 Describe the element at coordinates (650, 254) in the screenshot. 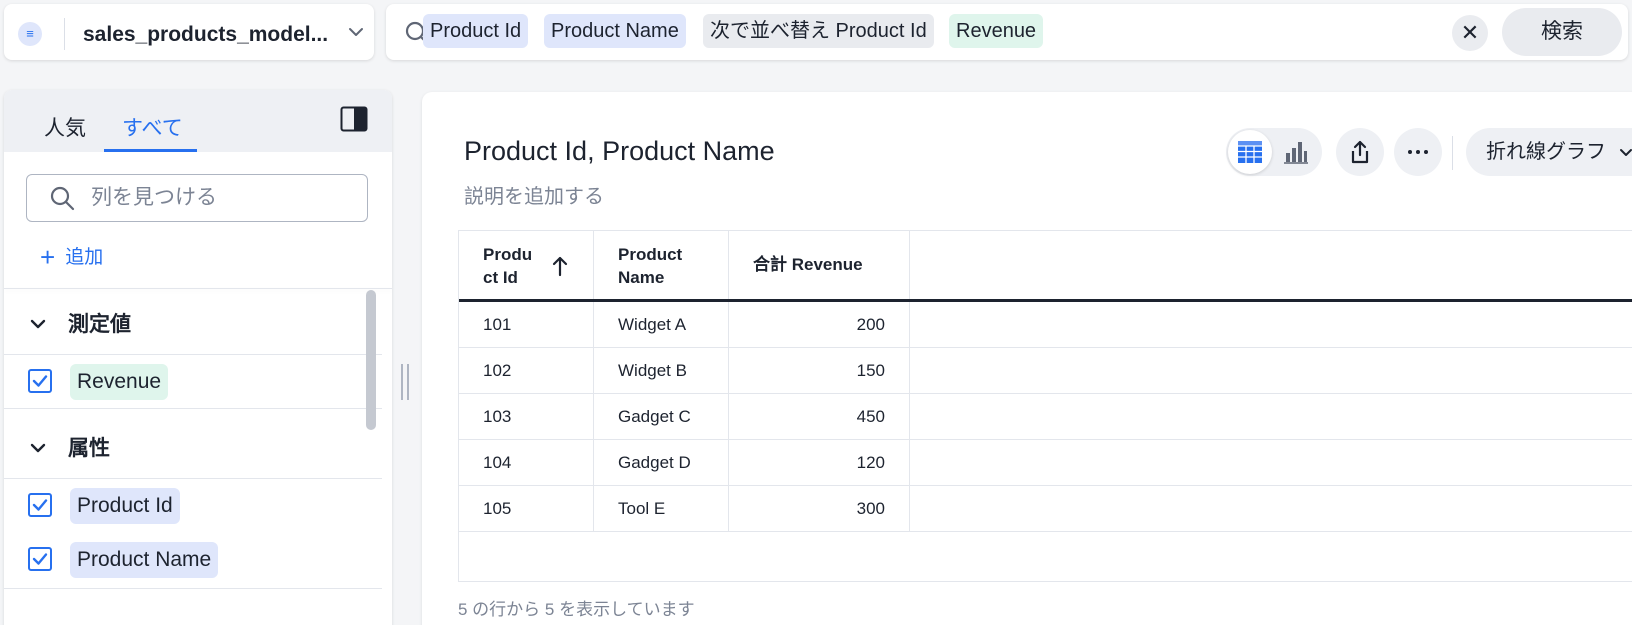

I see `header-text: Product` at that location.